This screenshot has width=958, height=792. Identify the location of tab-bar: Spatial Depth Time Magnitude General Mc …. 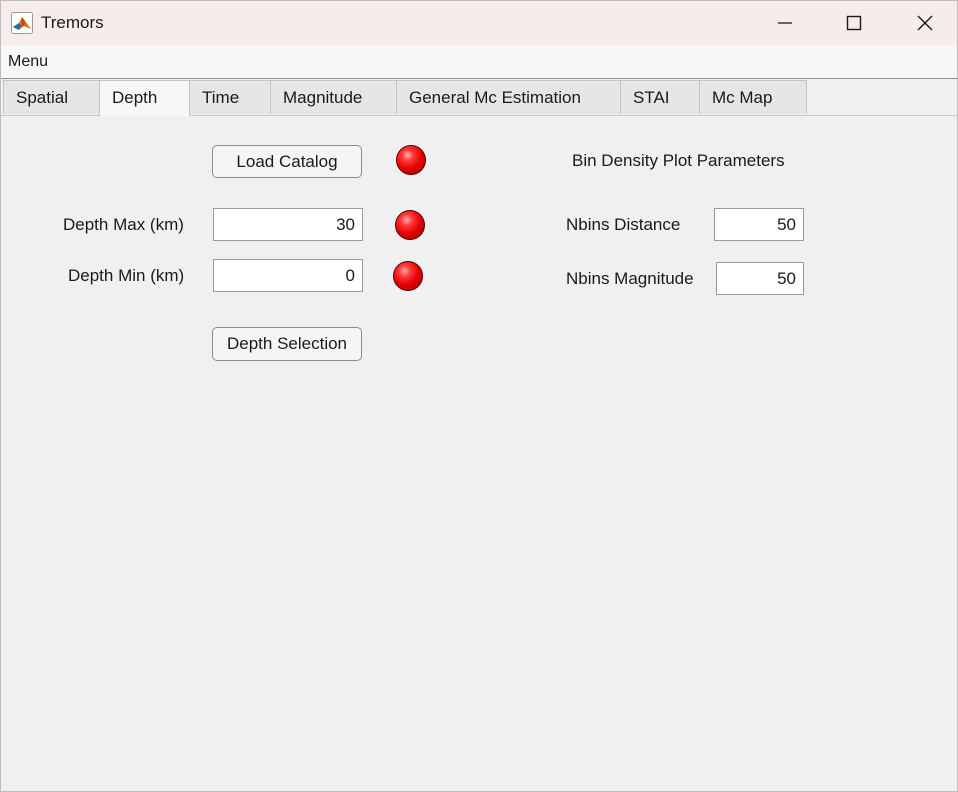
(479, 97).